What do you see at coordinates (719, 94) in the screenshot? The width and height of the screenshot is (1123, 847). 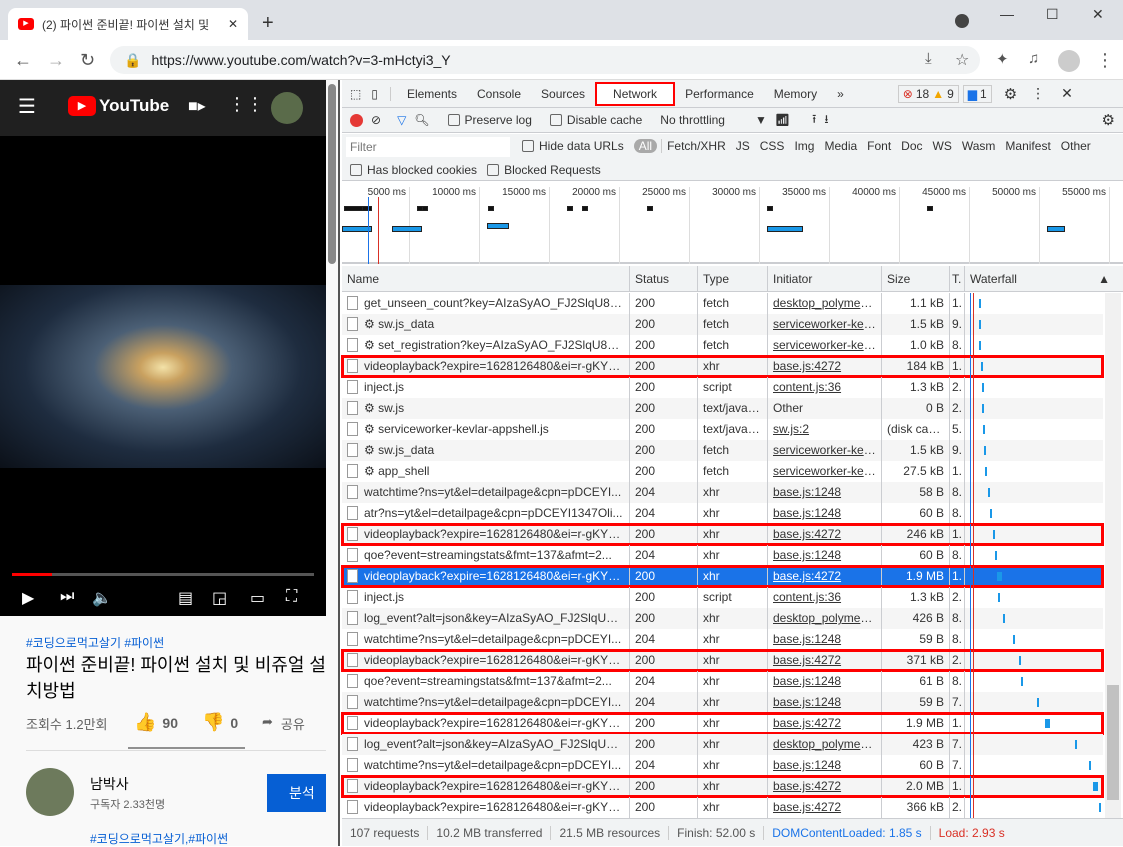 I see `tab-performance: Performance` at bounding box center [719, 94].